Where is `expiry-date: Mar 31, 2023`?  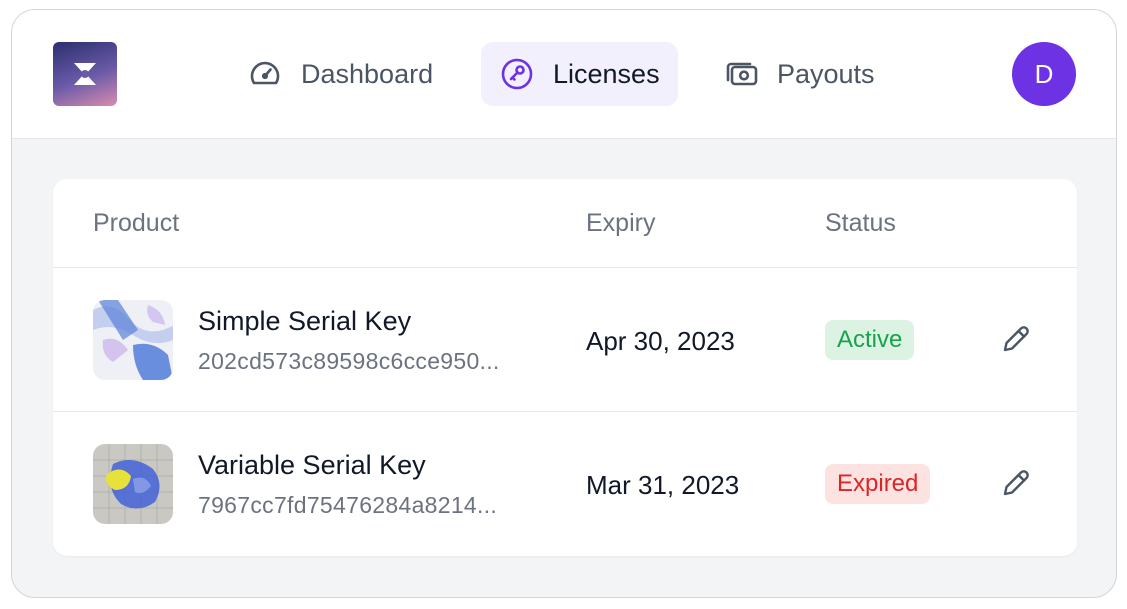 expiry-date: Mar 31, 2023 is located at coordinates (663, 485).